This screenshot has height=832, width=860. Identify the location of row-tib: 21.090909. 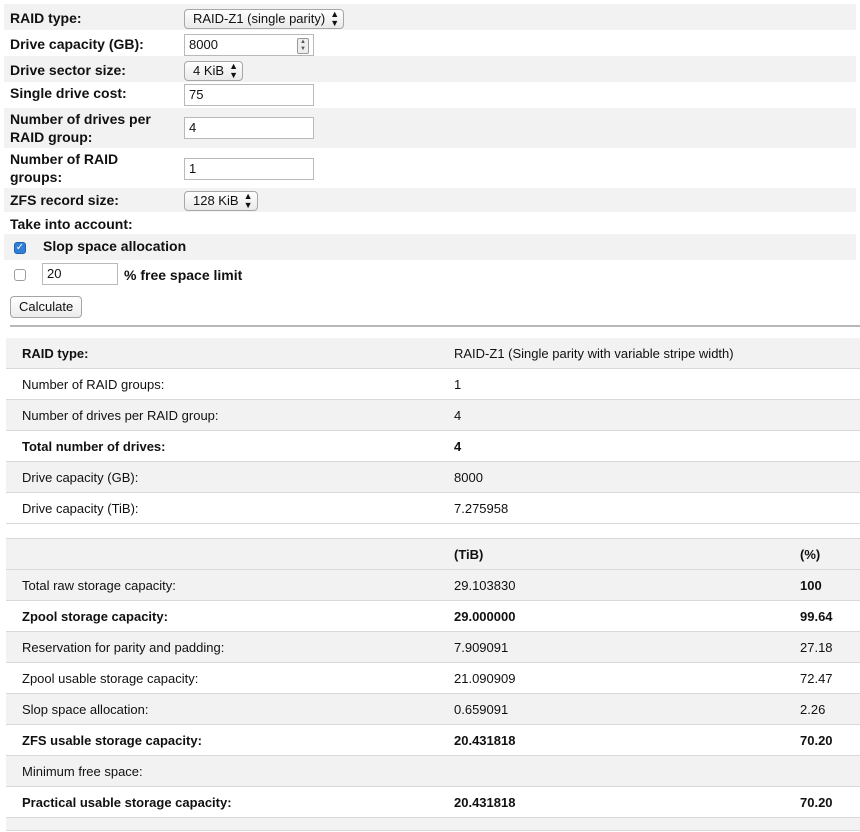
(485, 678).